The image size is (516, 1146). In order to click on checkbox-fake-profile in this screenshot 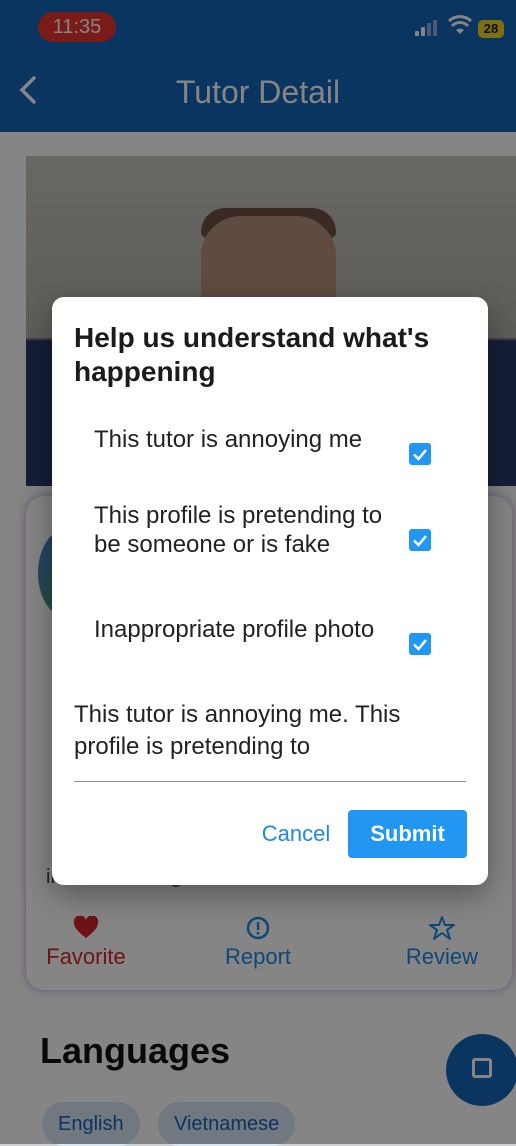, I will do `click(420, 540)`.